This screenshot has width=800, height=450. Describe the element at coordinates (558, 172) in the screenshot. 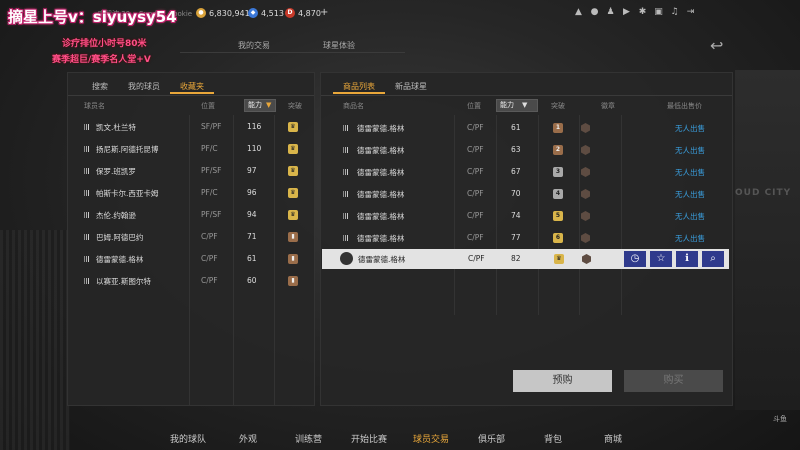

I see `breakthrough-level-badge: 3` at that location.